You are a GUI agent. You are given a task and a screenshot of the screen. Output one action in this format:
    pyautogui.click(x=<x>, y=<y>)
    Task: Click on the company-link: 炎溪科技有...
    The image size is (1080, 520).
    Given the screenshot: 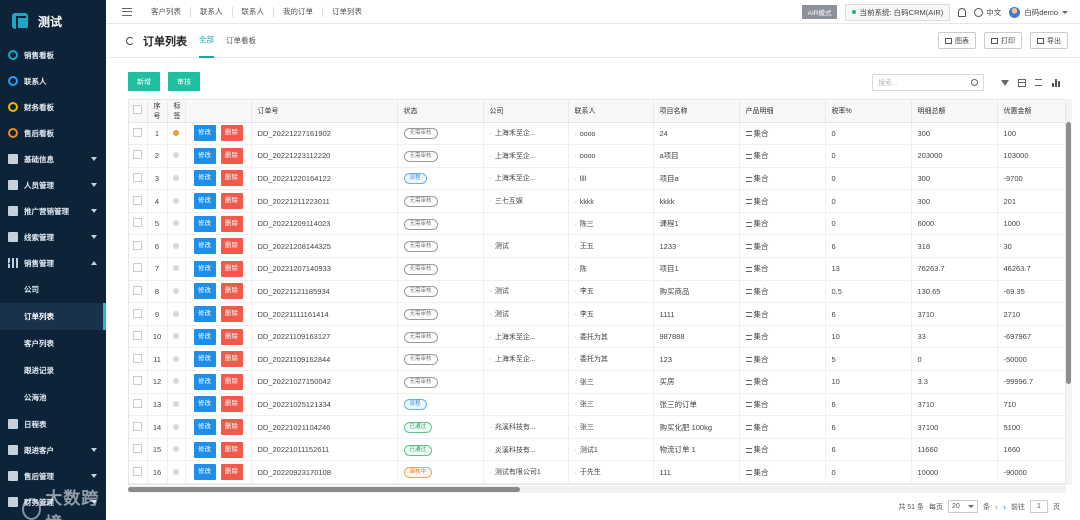 What is the action you would take?
    pyautogui.click(x=513, y=450)
    